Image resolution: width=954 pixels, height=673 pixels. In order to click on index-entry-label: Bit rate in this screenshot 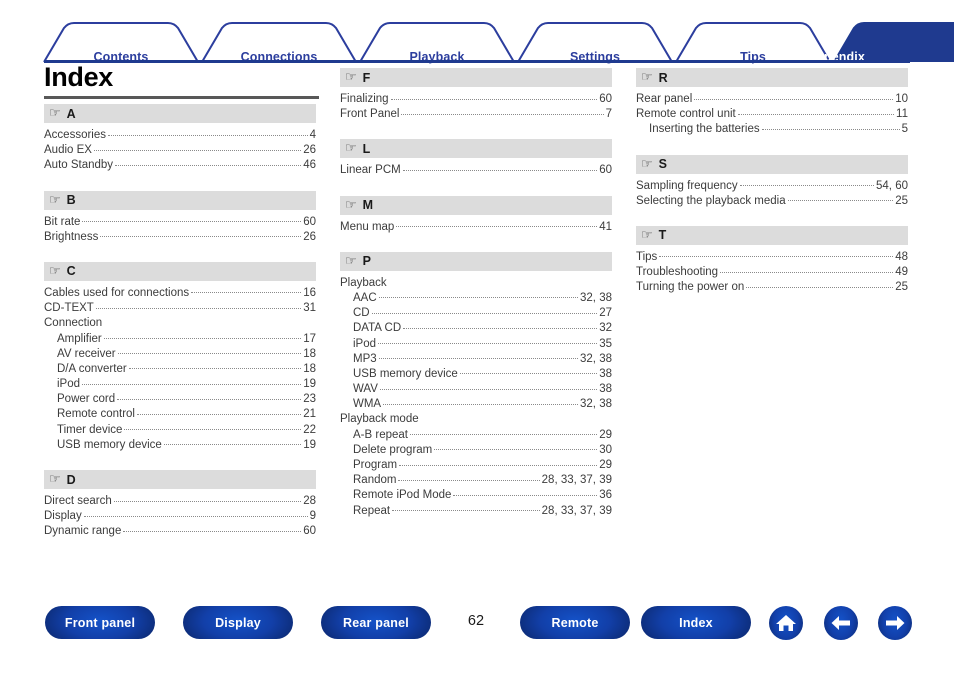, I will do `click(62, 221)`.